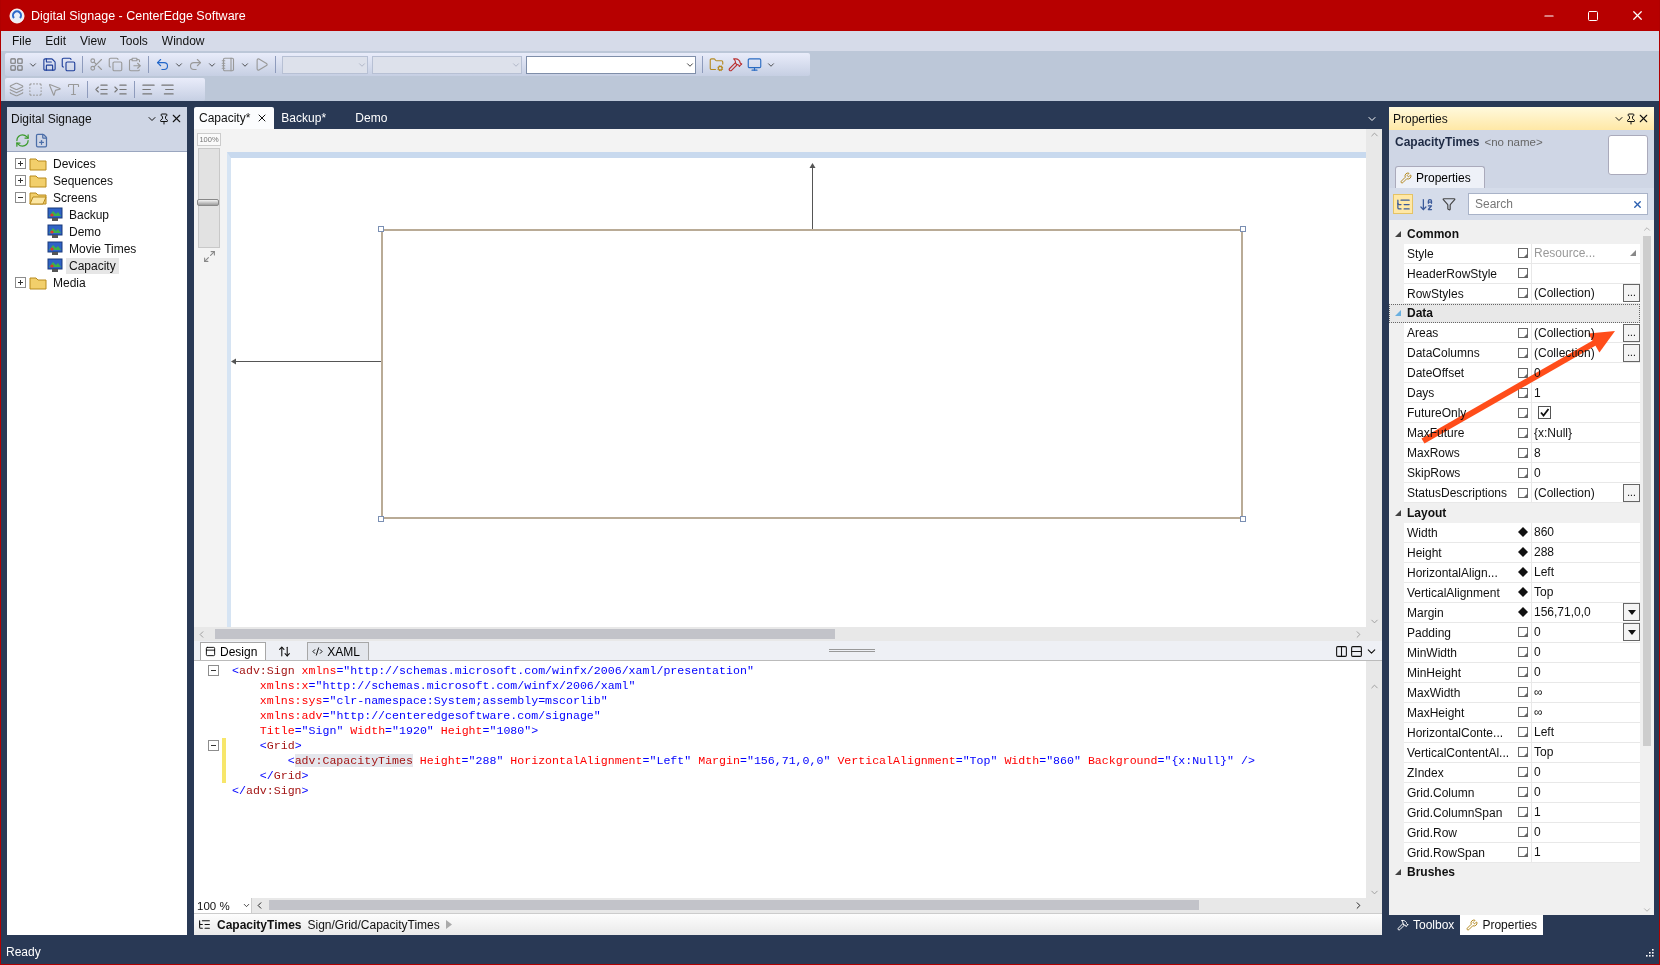  Describe the element at coordinates (148, 89) in the screenshot. I see `align-icon` at that location.